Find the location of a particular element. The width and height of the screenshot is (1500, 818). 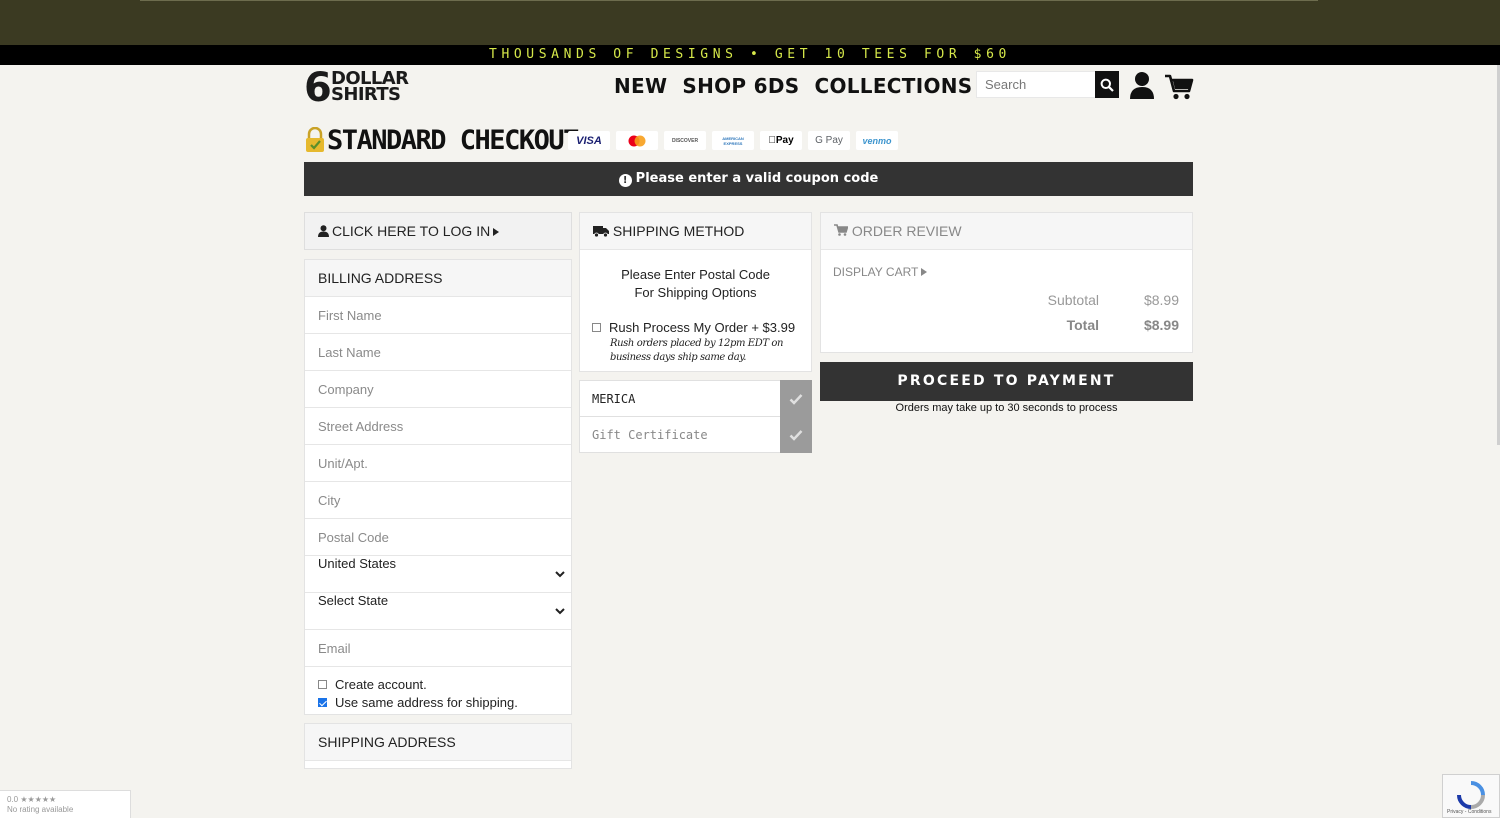

last-name-field is located at coordinates (438, 352).